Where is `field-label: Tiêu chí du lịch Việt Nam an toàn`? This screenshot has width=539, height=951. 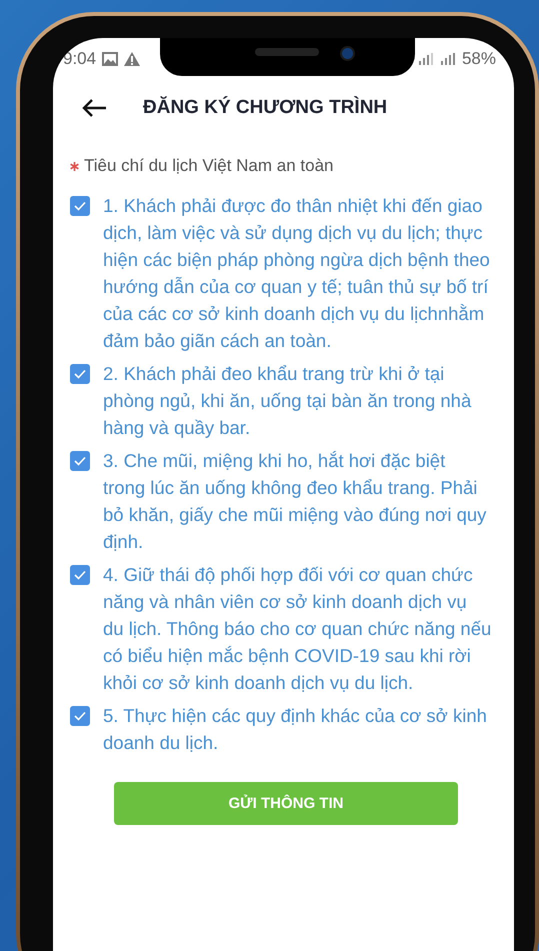 field-label: Tiêu chí du lịch Việt Nam an toàn is located at coordinates (209, 166).